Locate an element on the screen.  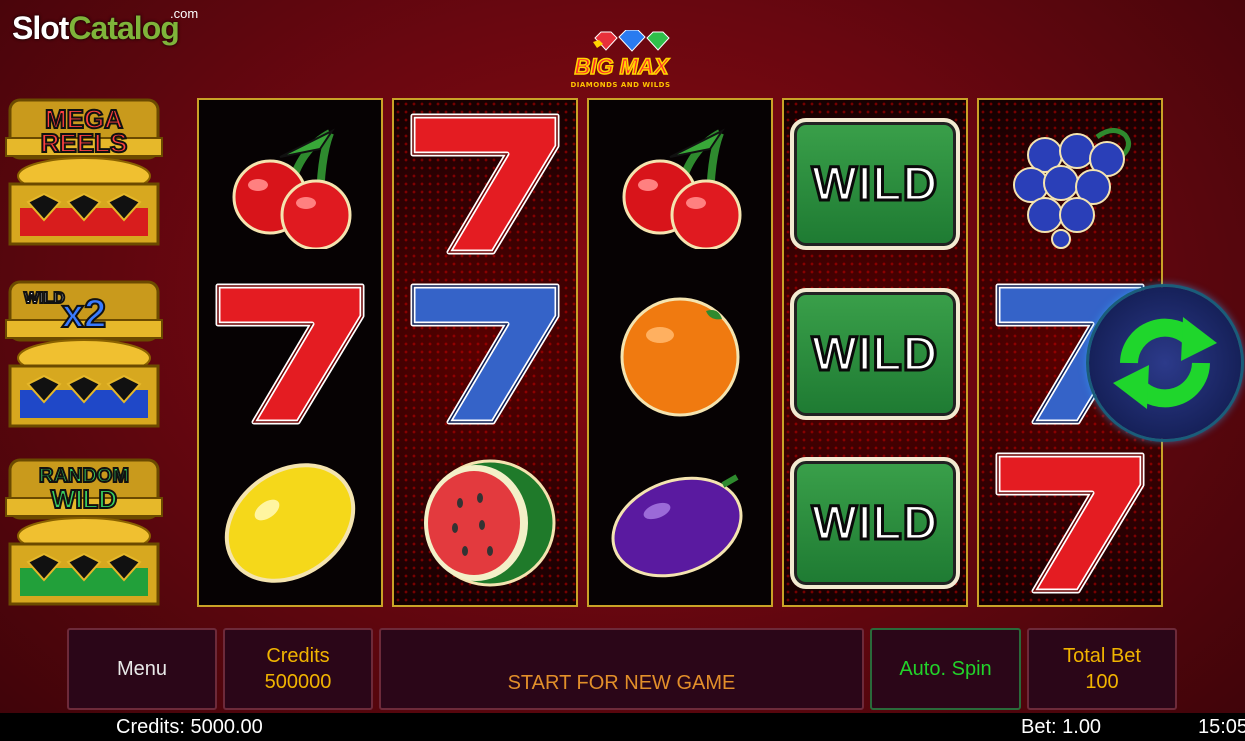
symbol-grapes is located at coordinates (1070, 184).